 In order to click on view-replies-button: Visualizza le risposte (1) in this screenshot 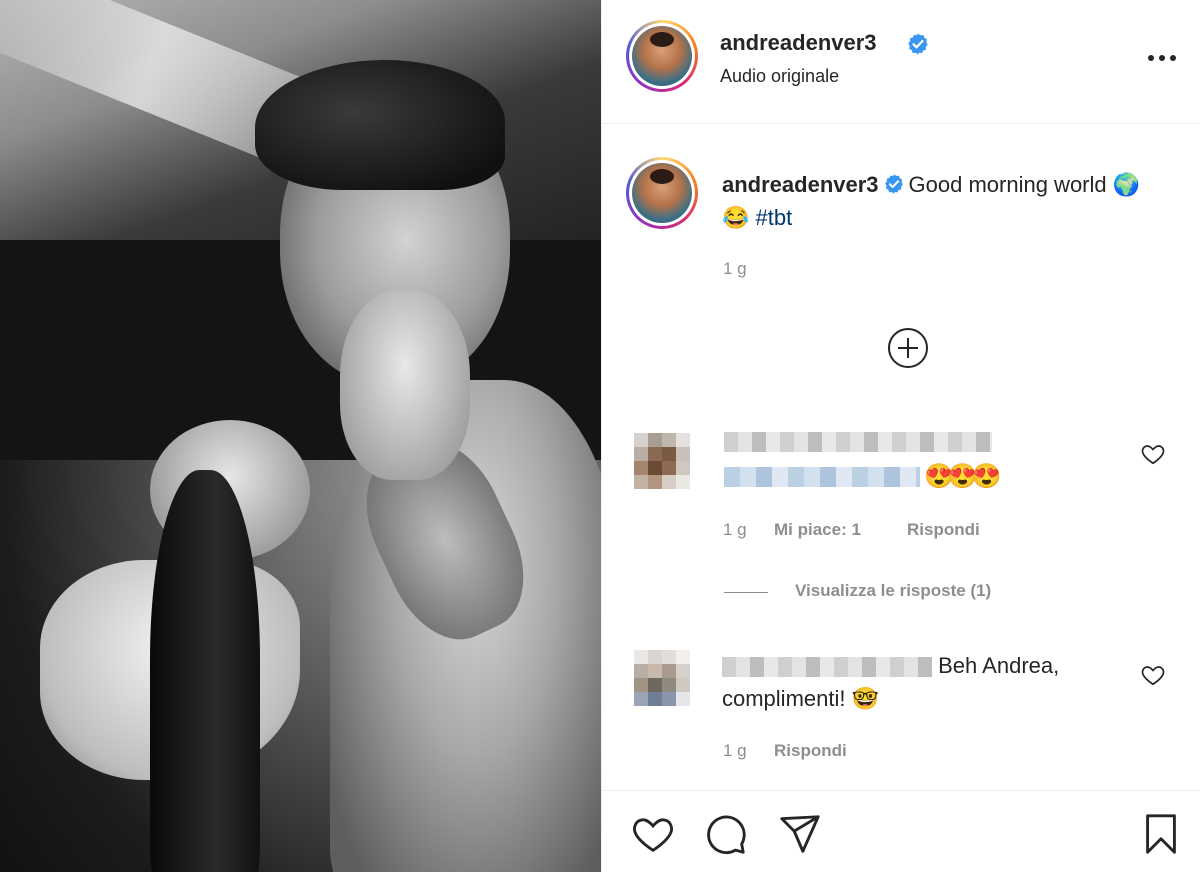, I will do `click(893, 591)`.